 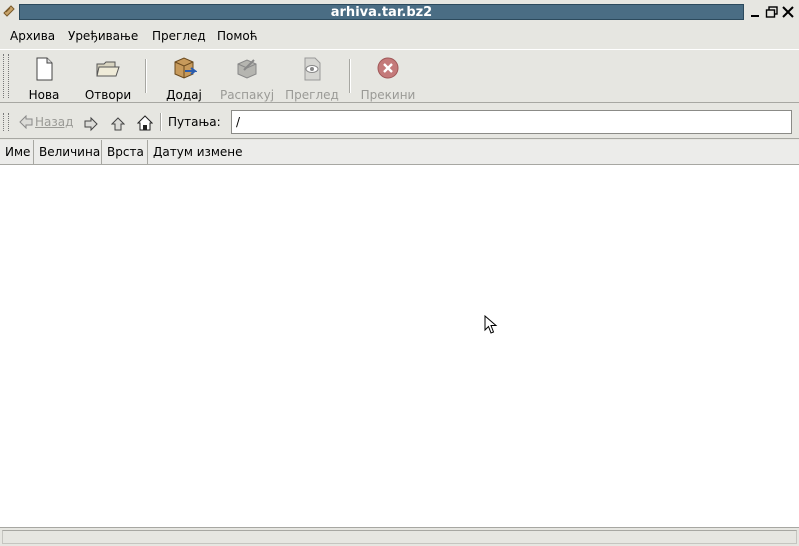 I want to click on column-header-row: Име Величина Врста Датум измене, so click(x=399, y=152).